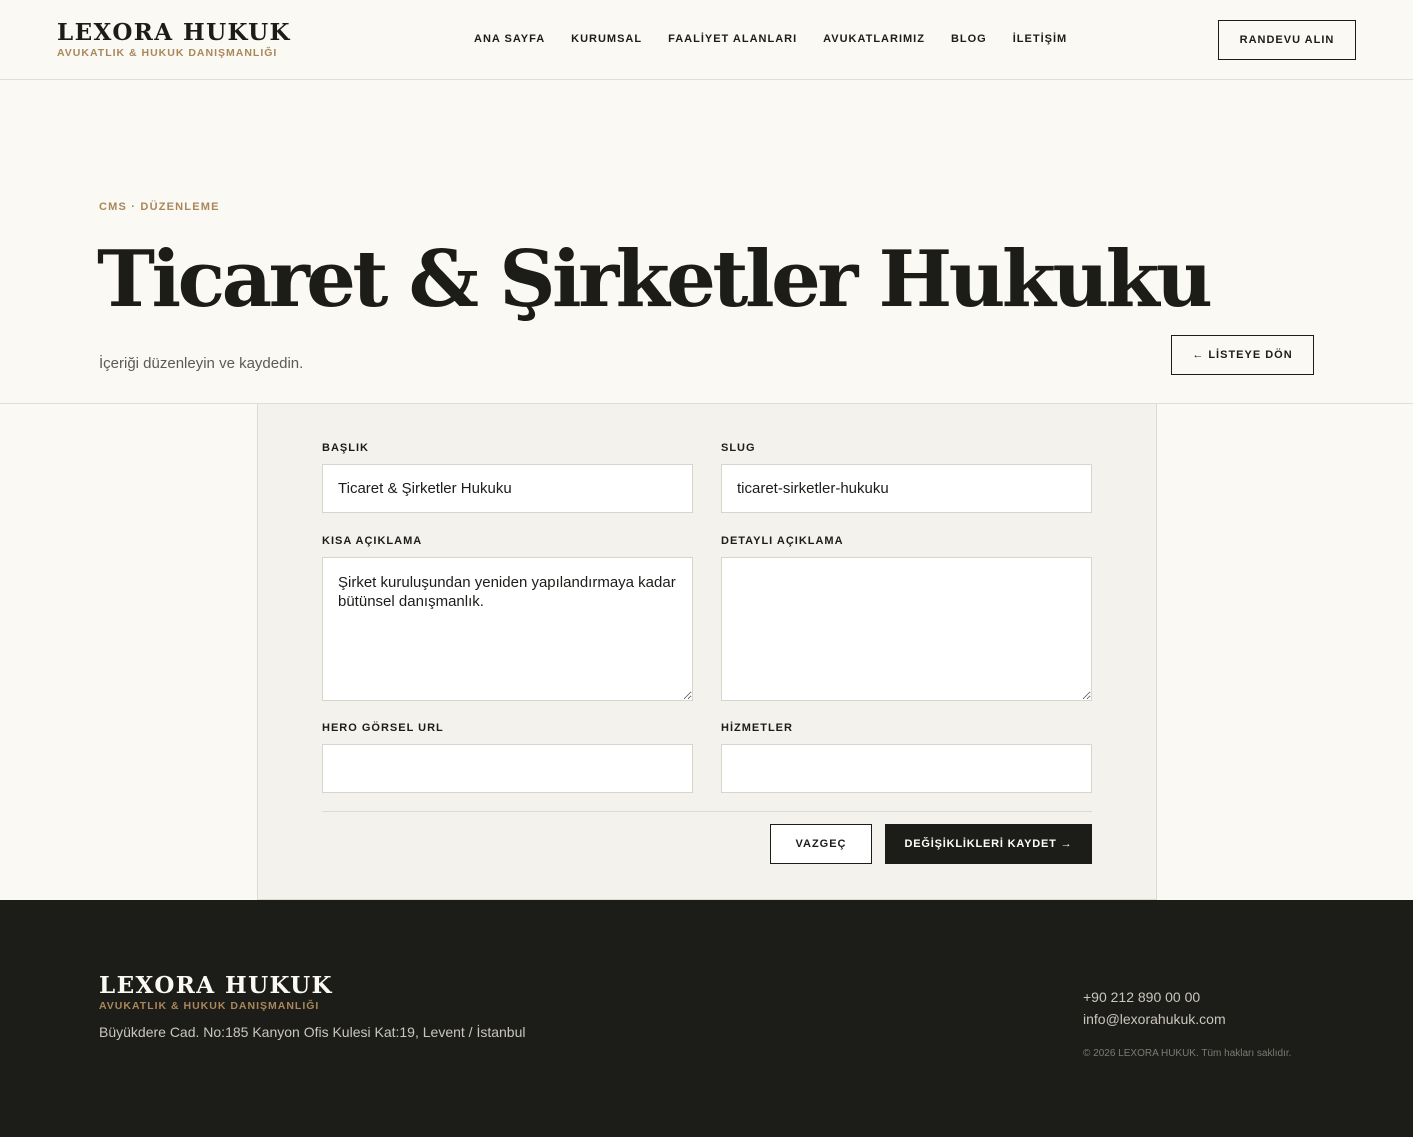 The height and width of the screenshot is (1137, 1413). Describe the element at coordinates (707, 811) in the screenshot. I see `form-divider` at that location.